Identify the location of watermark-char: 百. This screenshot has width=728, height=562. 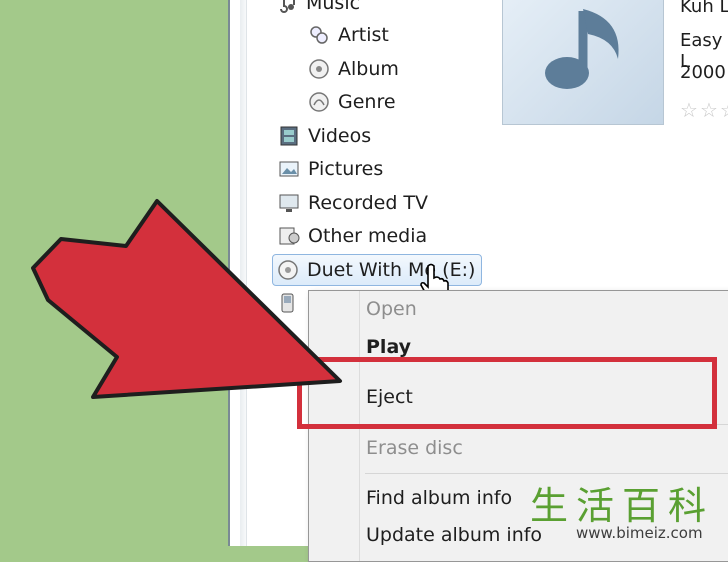
(641, 506).